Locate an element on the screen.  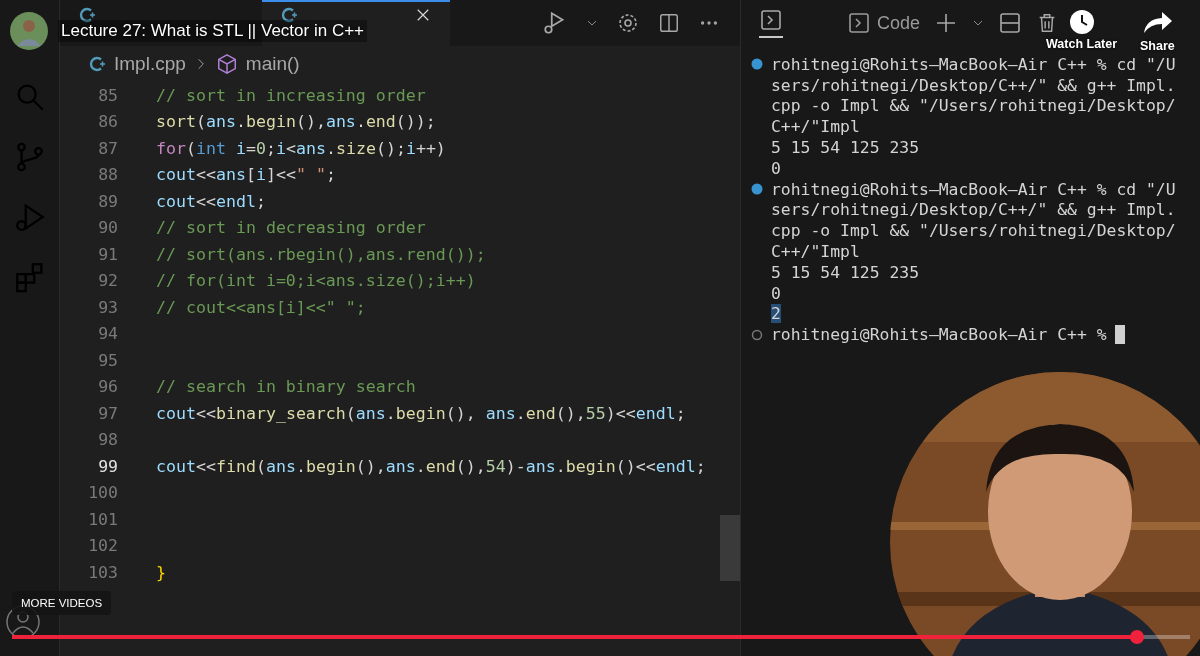
line-number: 90 is located at coordinates (107, 228).